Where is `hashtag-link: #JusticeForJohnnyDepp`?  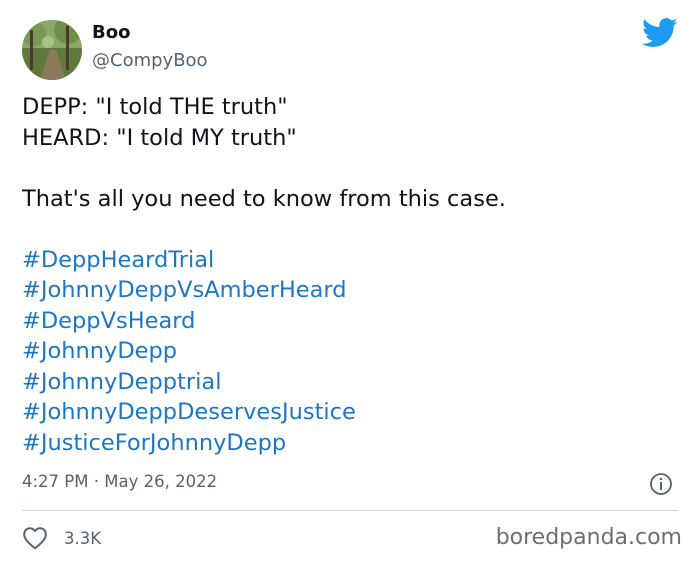
hashtag-link: #JusticeForJohnnyDepp is located at coordinates (352, 443).